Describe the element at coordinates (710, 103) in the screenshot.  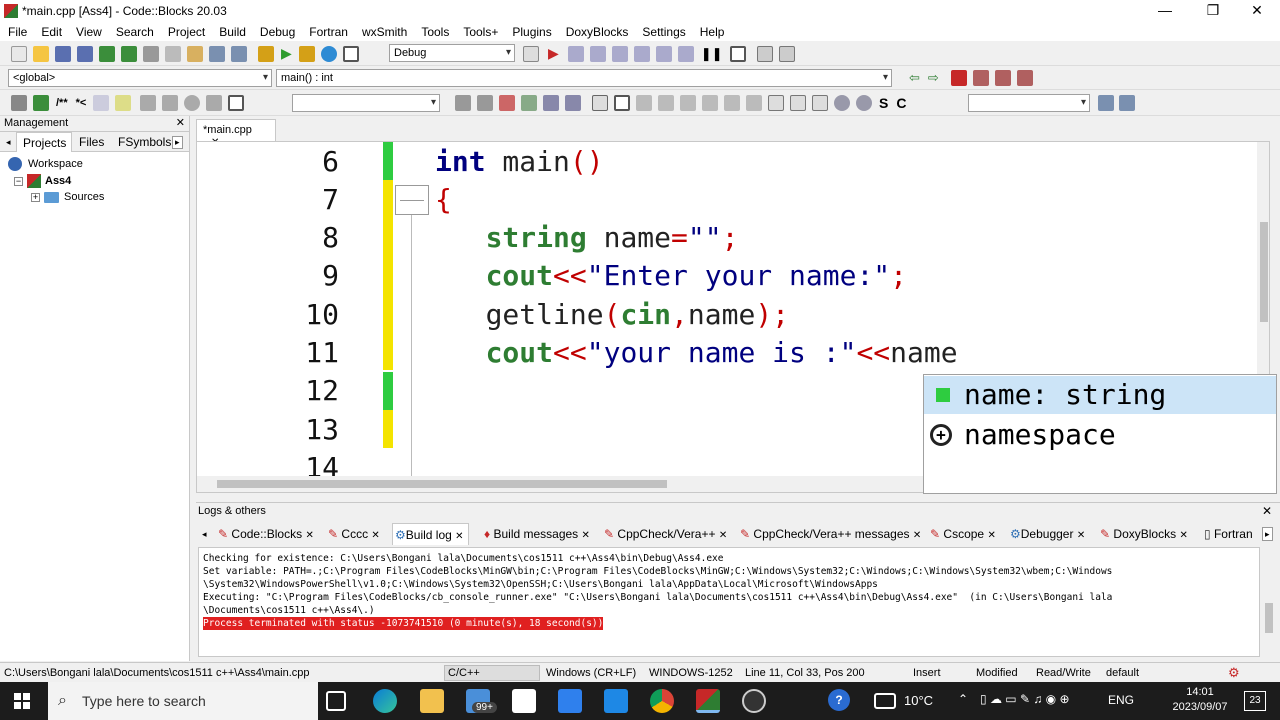
I see `layout-d-icon` at that location.